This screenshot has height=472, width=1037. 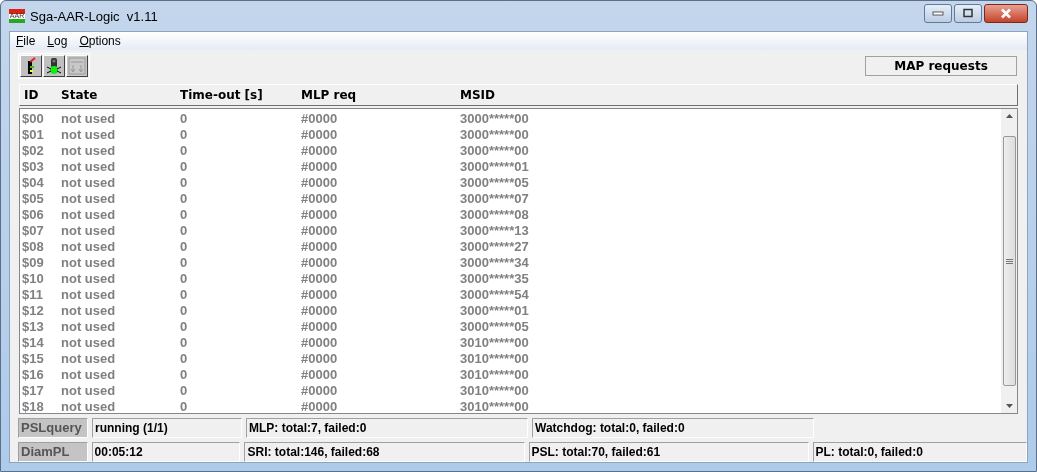 What do you see at coordinates (33, 342) in the screenshot?
I see `table-cell-text: $14` at bounding box center [33, 342].